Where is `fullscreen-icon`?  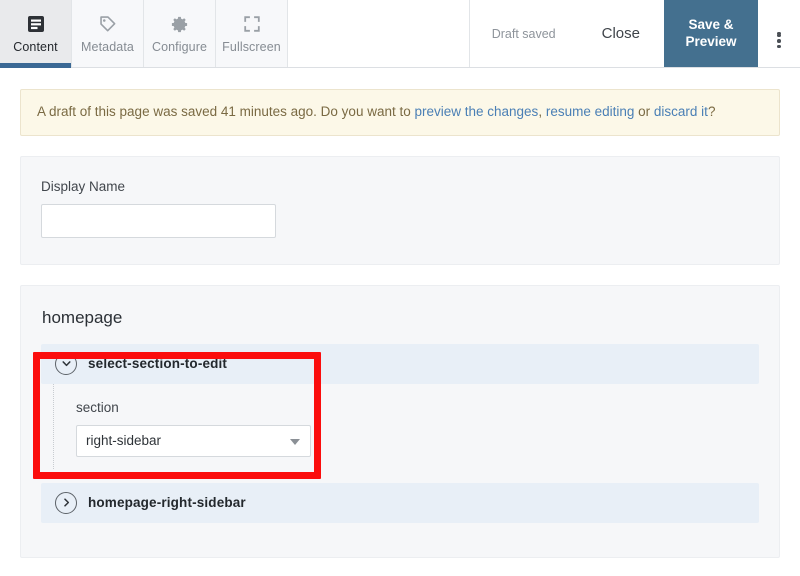
fullscreen-icon is located at coordinates (252, 24).